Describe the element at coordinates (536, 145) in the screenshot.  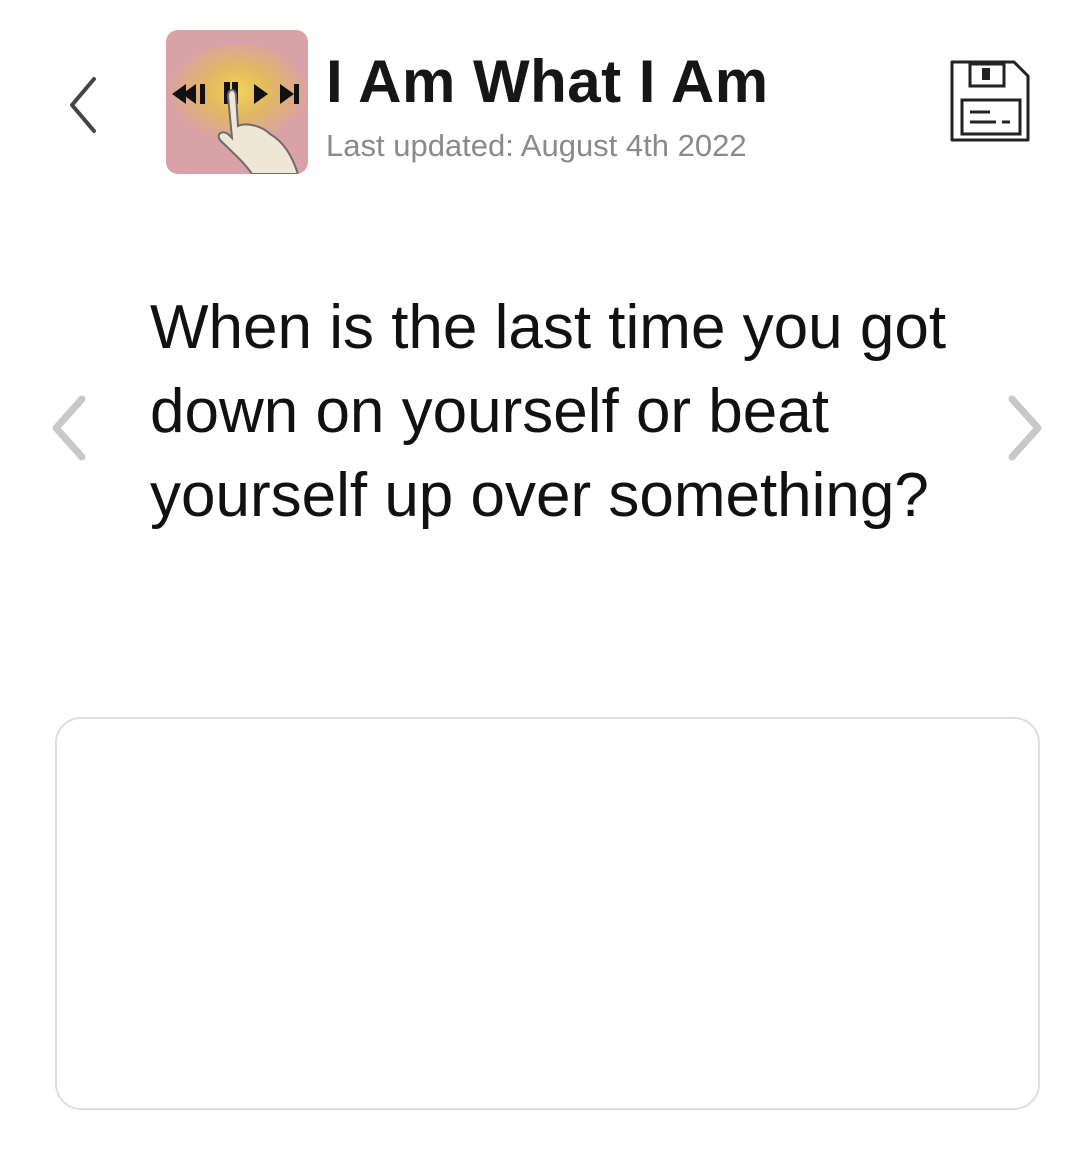
I see `last-updated-text: Last updated: August 4th 2022` at that location.